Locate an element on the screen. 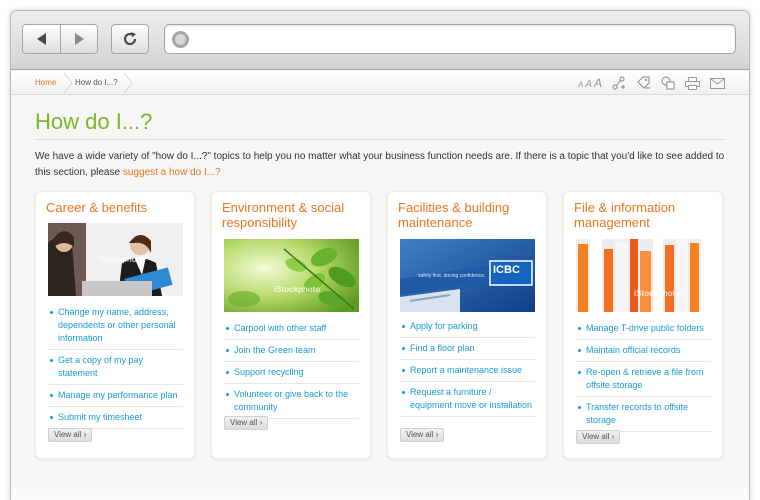 Image resolution: width=760 pixels, height=500 pixels. card-image-leaves: iStockphoto is located at coordinates (291, 275).